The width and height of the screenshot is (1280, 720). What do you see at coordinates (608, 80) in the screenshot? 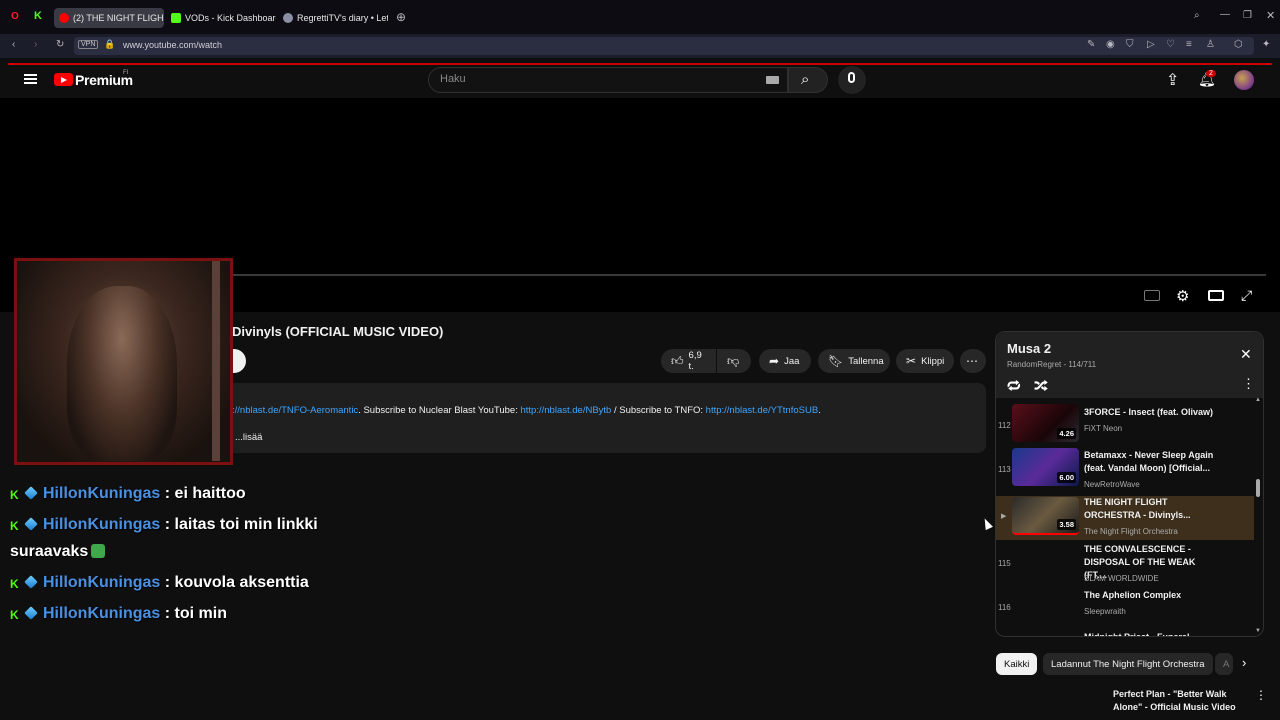
I see `search-input` at bounding box center [608, 80].